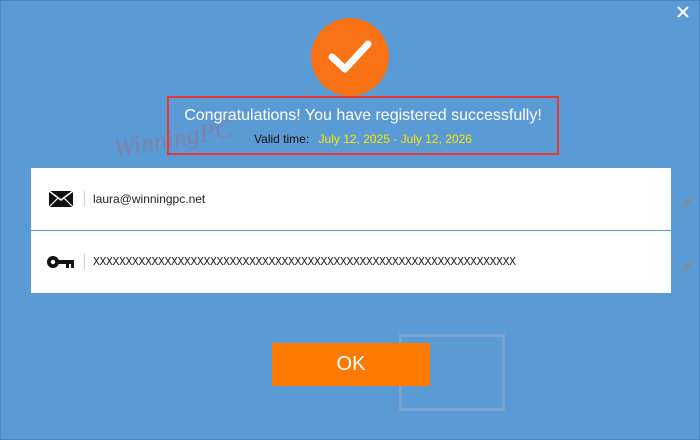  Describe the element at coordinates (351, 199) in the screenshot. I see `email-row: laura@winningpc.net` at that location.